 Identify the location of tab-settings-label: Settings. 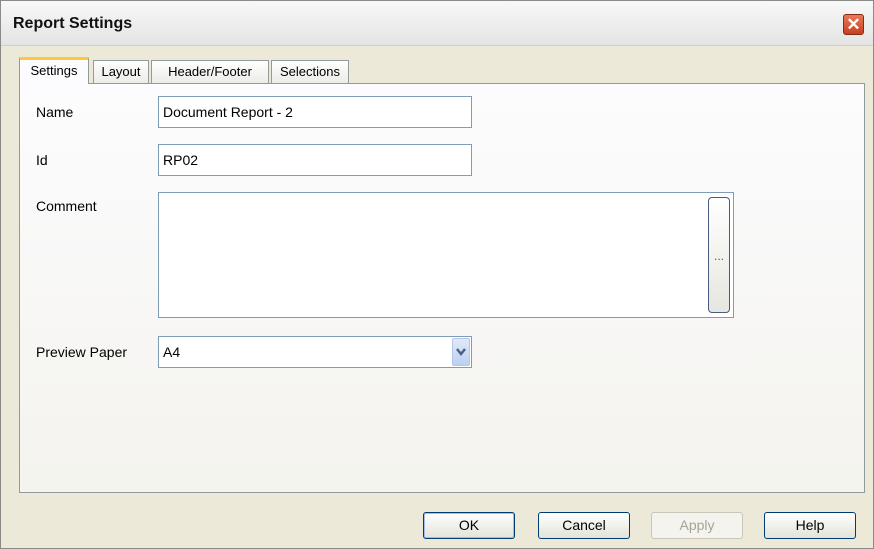
(54, 70).